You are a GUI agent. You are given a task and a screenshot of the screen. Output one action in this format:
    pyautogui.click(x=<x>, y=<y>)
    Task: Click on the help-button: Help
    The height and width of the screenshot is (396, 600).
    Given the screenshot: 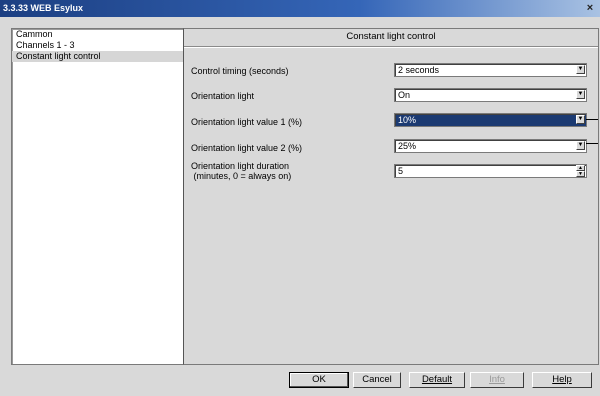 What is the action you would take?
    pyautogui.click(x=562, y=380)
    